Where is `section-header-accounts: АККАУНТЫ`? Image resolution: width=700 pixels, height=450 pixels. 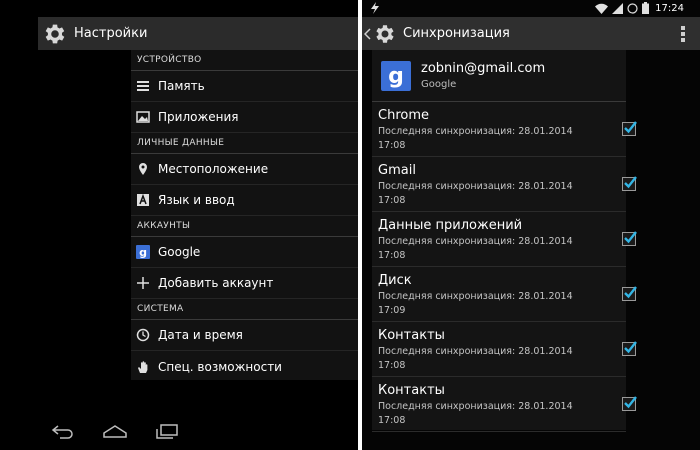 section-header-accounts: АККАУНТЫ is located at coordinates (244, 226).